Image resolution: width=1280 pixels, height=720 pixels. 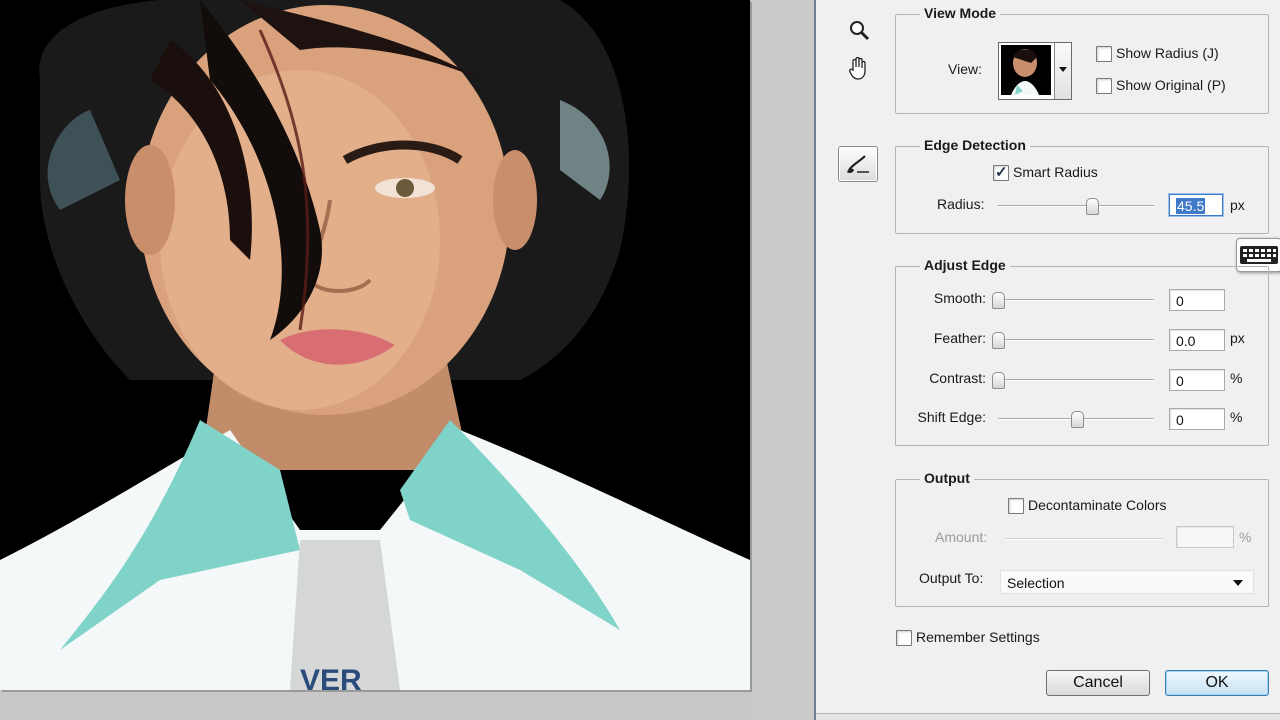 What do you see at coordinates (1001, 172) in the screenshot?
I see `smart-radius-checkbox` at bounding box center [1001, 172].